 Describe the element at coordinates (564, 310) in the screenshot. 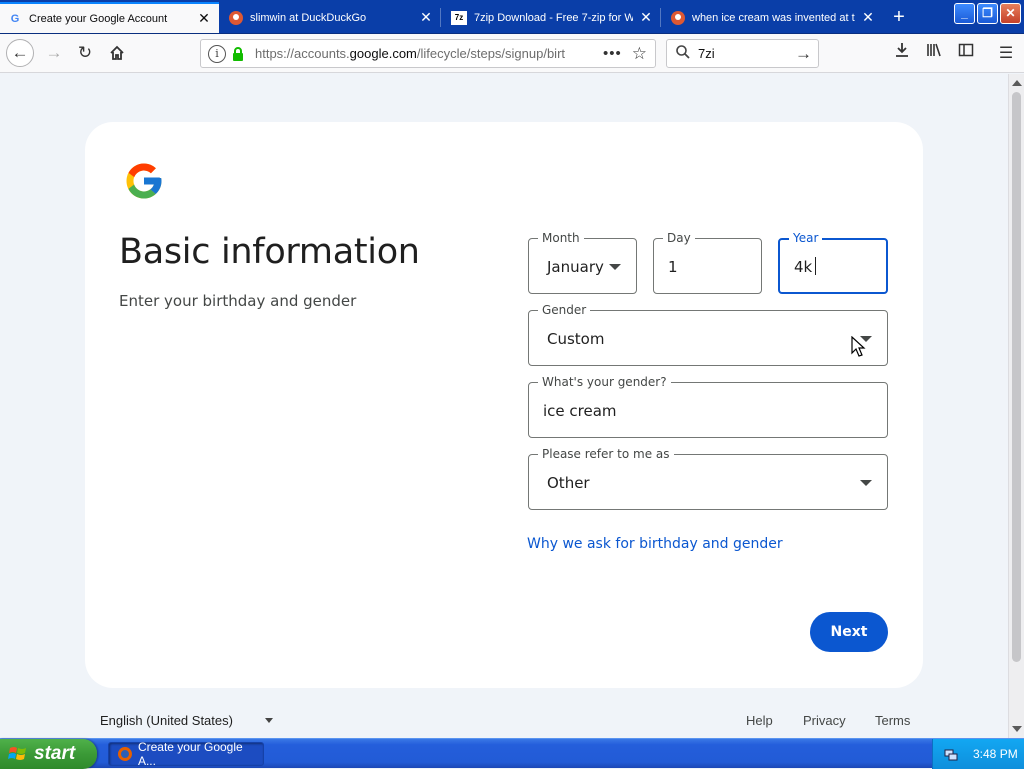

I see `gender-label: Gender` at that location.